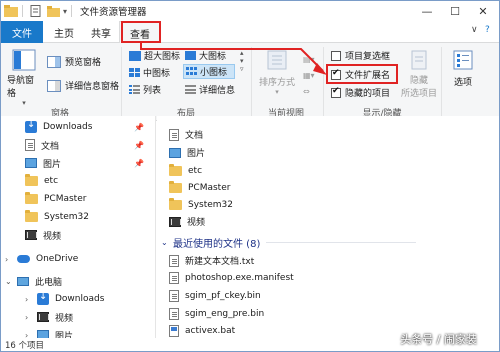  I want to click on list-item: sgim_eng_pre.bin, so click(216, 313).